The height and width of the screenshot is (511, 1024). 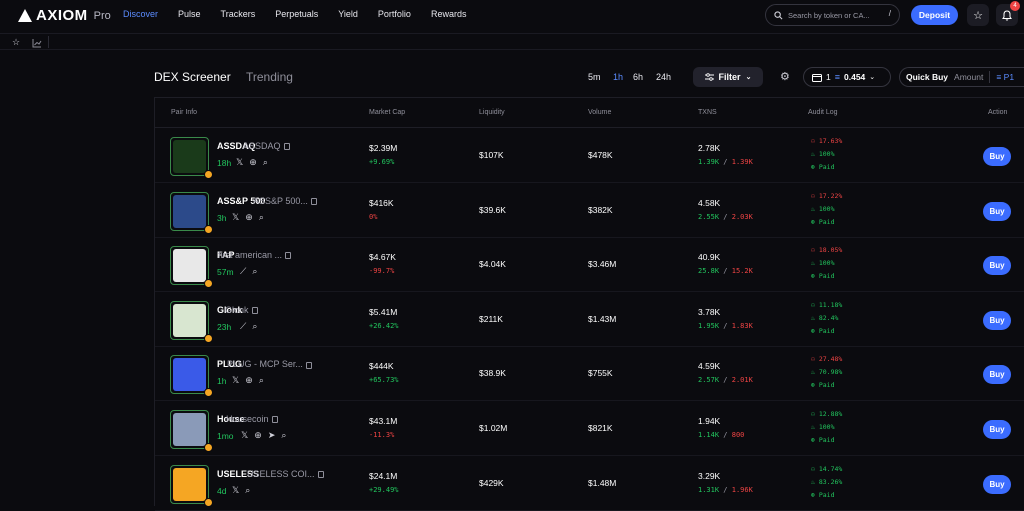 What do you see at coordinates (707, 112) in the screenshot?
I see `col-txns: TXNS` at bounding box center [707, 112].